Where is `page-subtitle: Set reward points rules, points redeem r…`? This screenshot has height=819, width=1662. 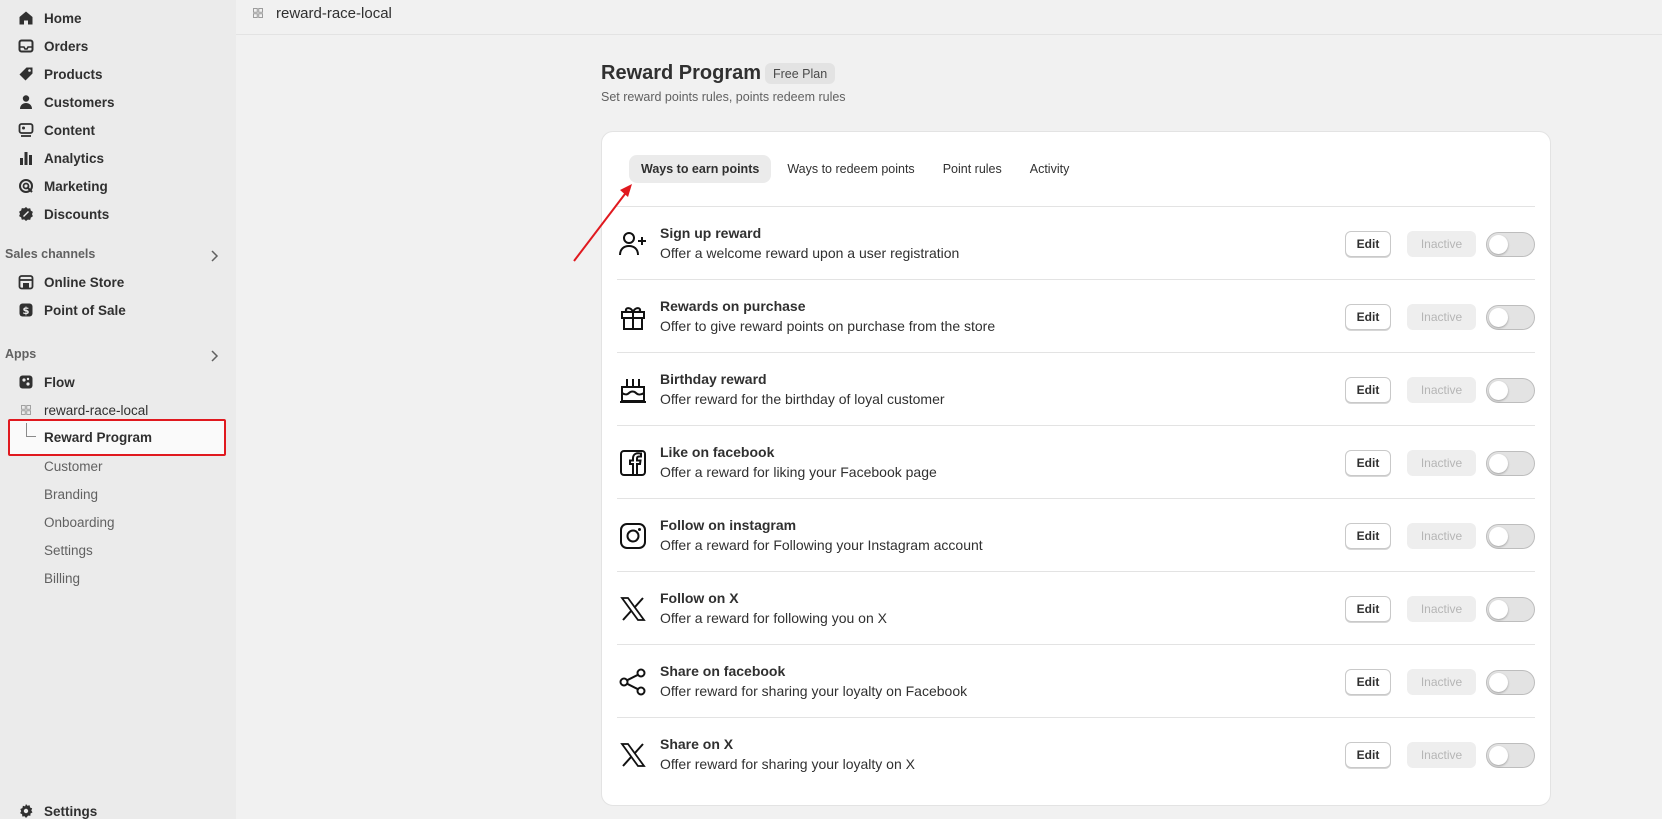 page-subtitle: Set reward points rules, points redeem r… is located at coordinates (723, 97).